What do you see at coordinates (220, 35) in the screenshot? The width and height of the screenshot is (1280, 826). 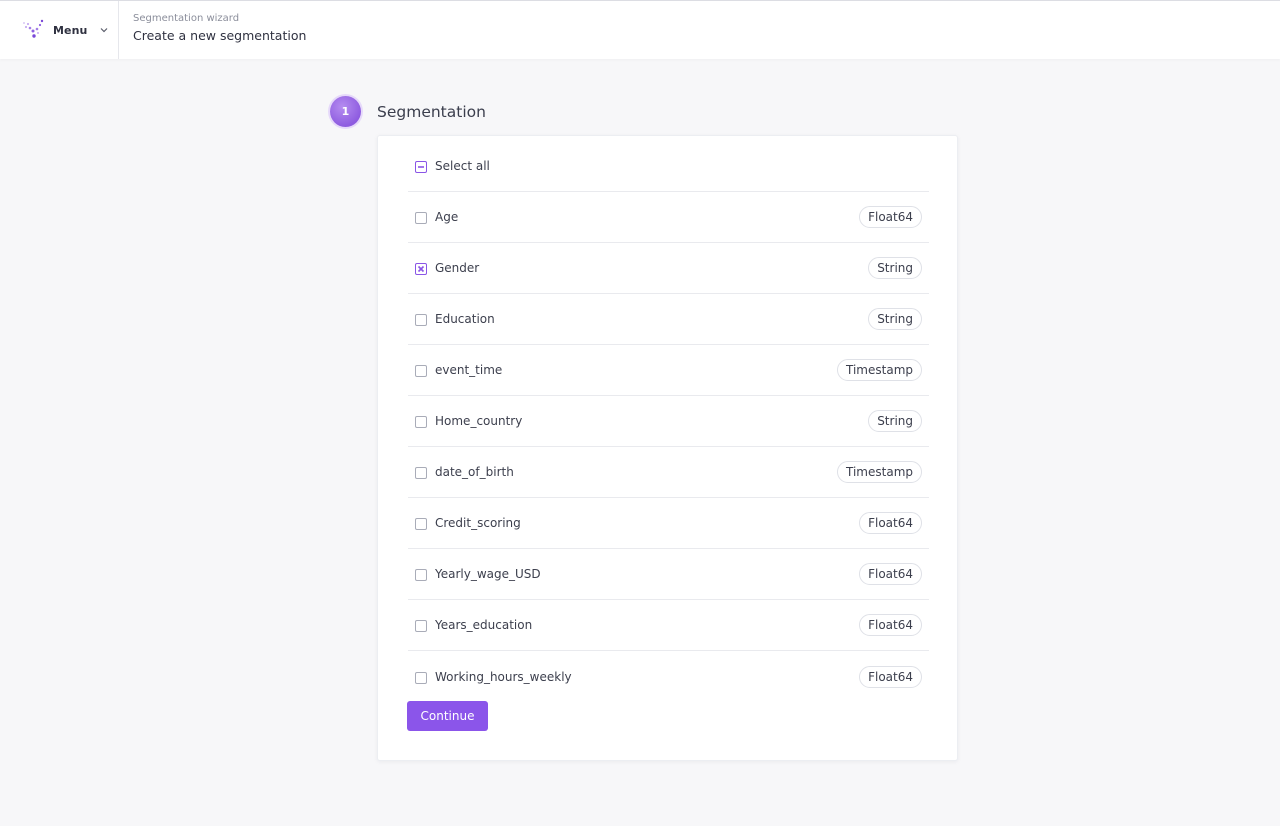 I see `page-title: Create a new segmentation` at bounding box center [220, 35].